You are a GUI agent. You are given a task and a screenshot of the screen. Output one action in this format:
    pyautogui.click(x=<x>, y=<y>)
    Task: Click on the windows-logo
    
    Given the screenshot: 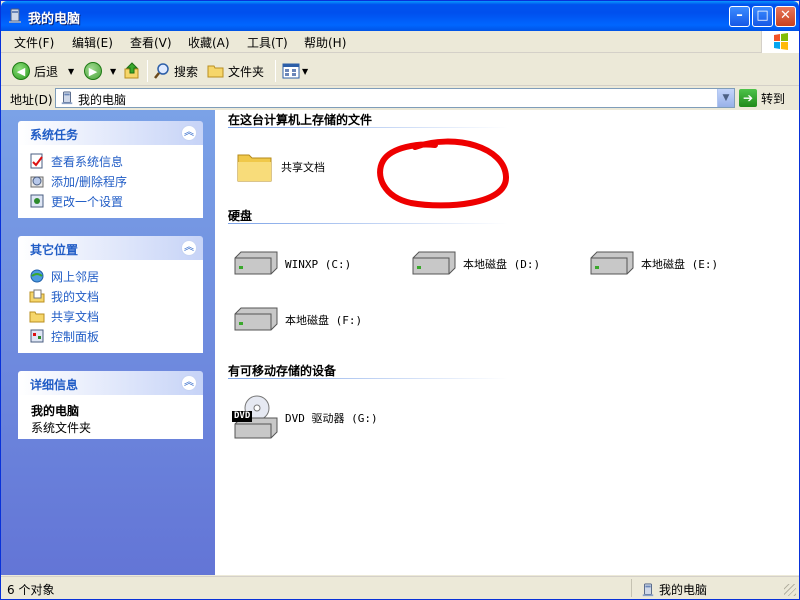 What is the action you would take?
    pyautogui.click(x=780, y=42)
    